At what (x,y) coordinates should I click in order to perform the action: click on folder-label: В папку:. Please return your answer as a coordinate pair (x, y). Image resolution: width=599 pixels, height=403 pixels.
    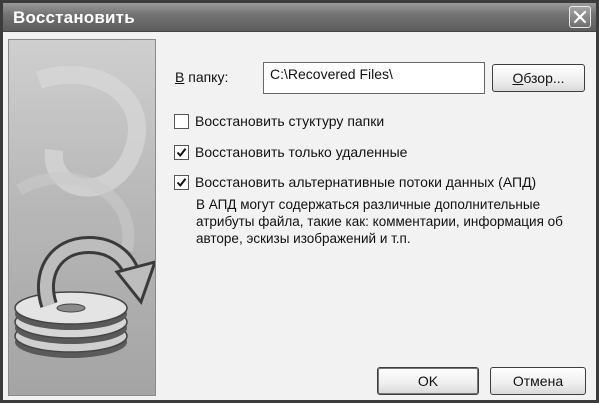
    Looking at the image, I should click on (201, 77).